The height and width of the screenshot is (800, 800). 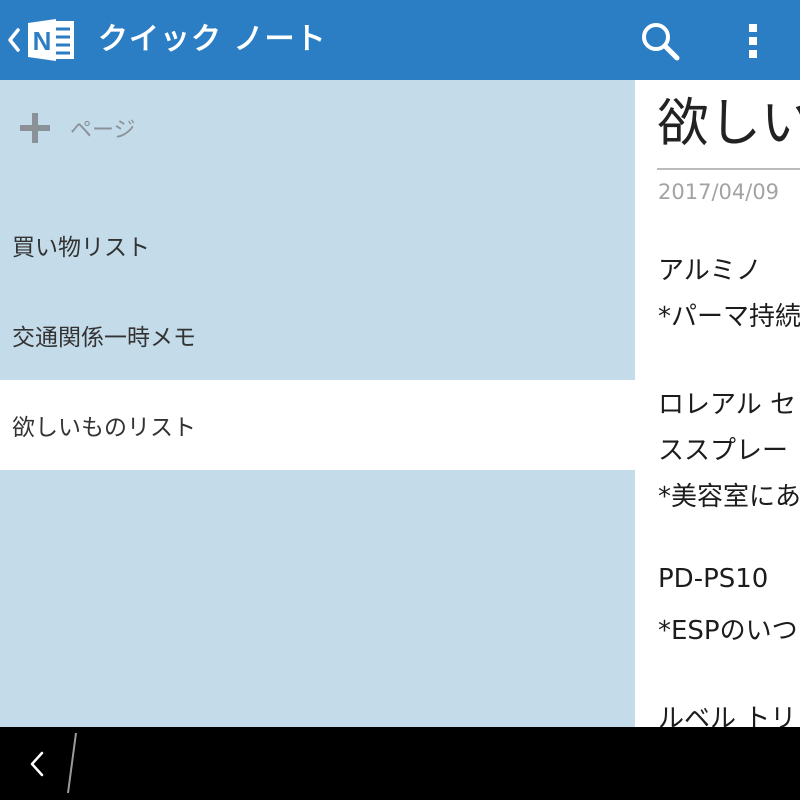 I want to click on note-line: アルミノ, so click(x=710, y=268).